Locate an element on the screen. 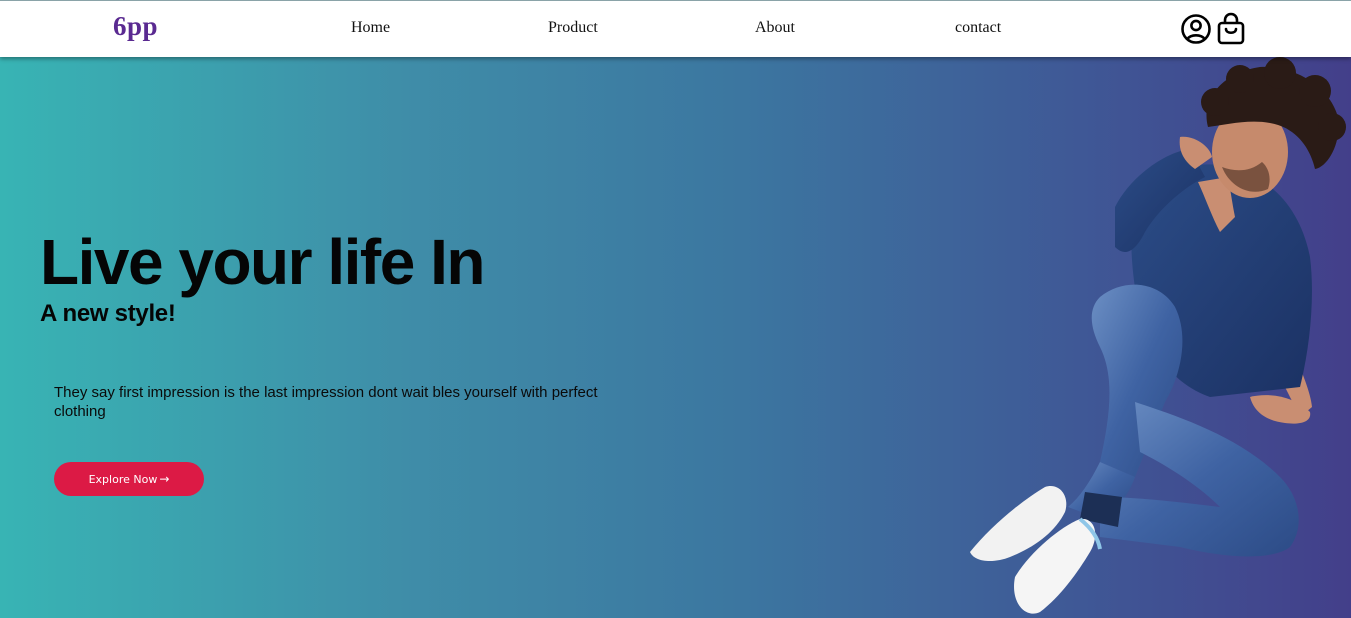 Image resolution: width=1351 pixels, height=618 pixels. hero-title: Live your life In is located at coordinates (262, 262).